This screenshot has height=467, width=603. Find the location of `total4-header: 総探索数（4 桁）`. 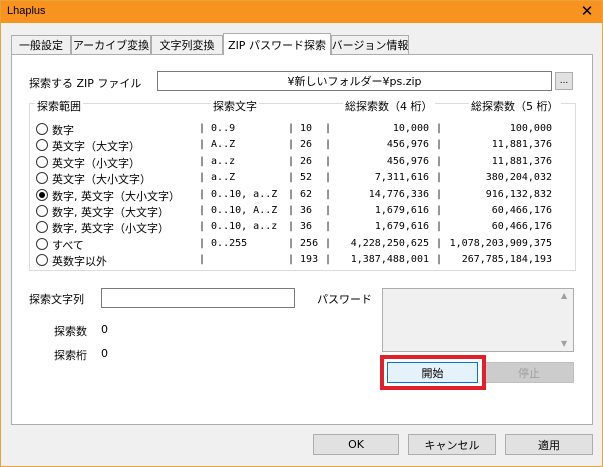

total4-header: 総探索数（4 桁） is located at coordinates (389, 106).